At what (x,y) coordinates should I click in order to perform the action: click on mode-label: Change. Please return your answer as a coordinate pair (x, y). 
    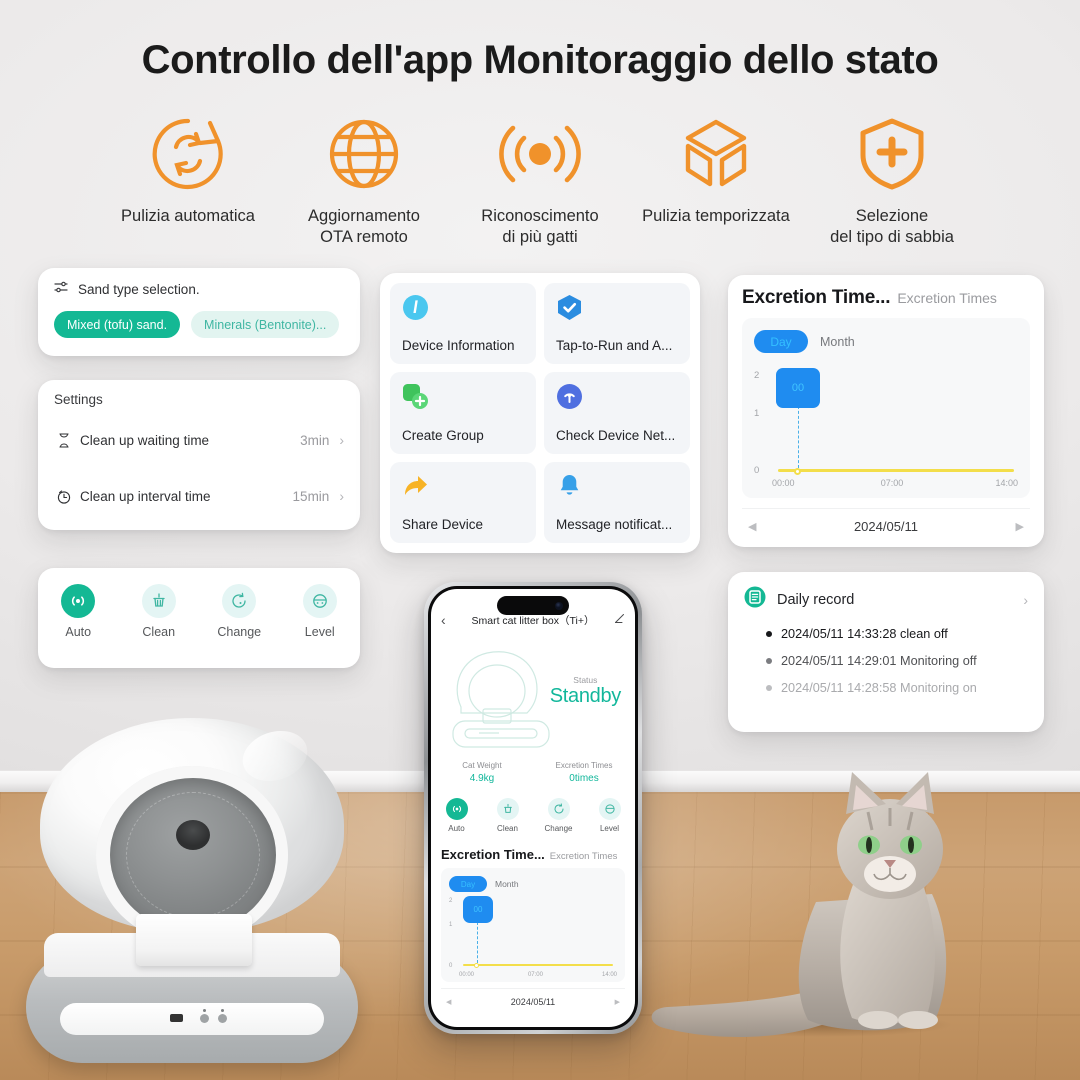
    Looking at the image, I should click on (558, 828).